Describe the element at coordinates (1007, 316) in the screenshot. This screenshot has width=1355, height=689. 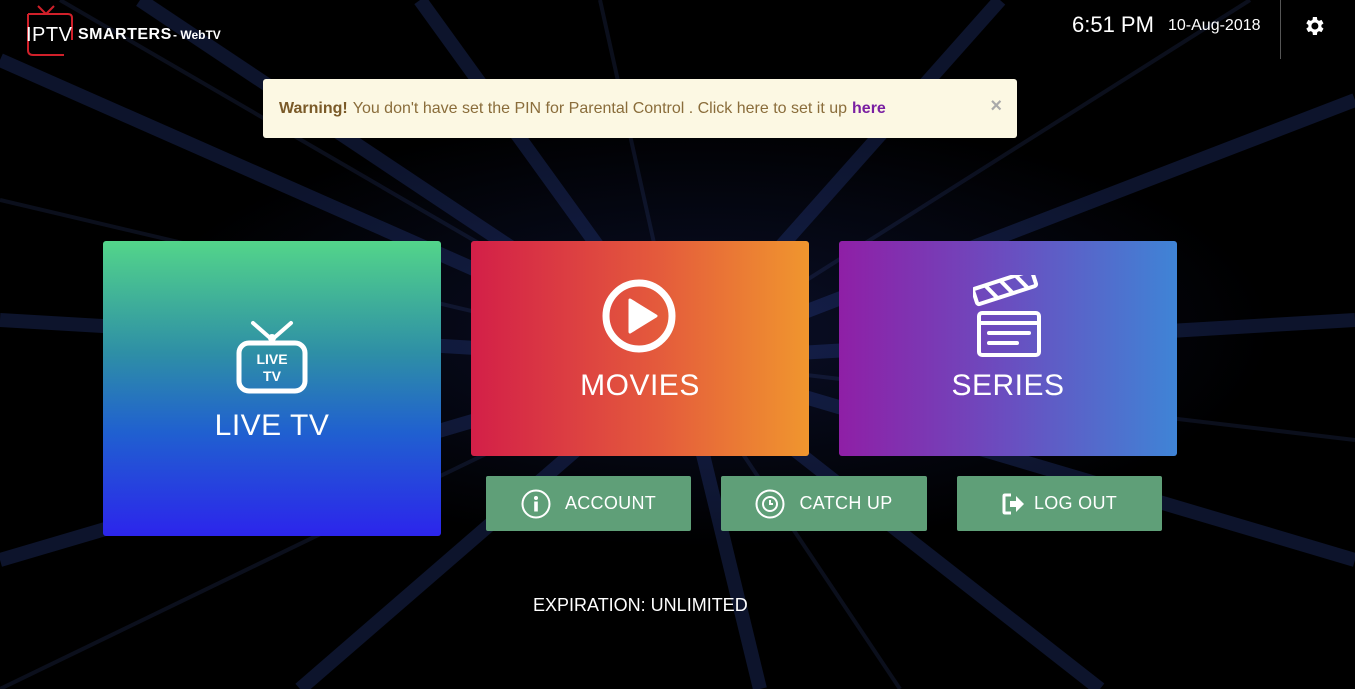
I see `clapperboard-icon` at that location.